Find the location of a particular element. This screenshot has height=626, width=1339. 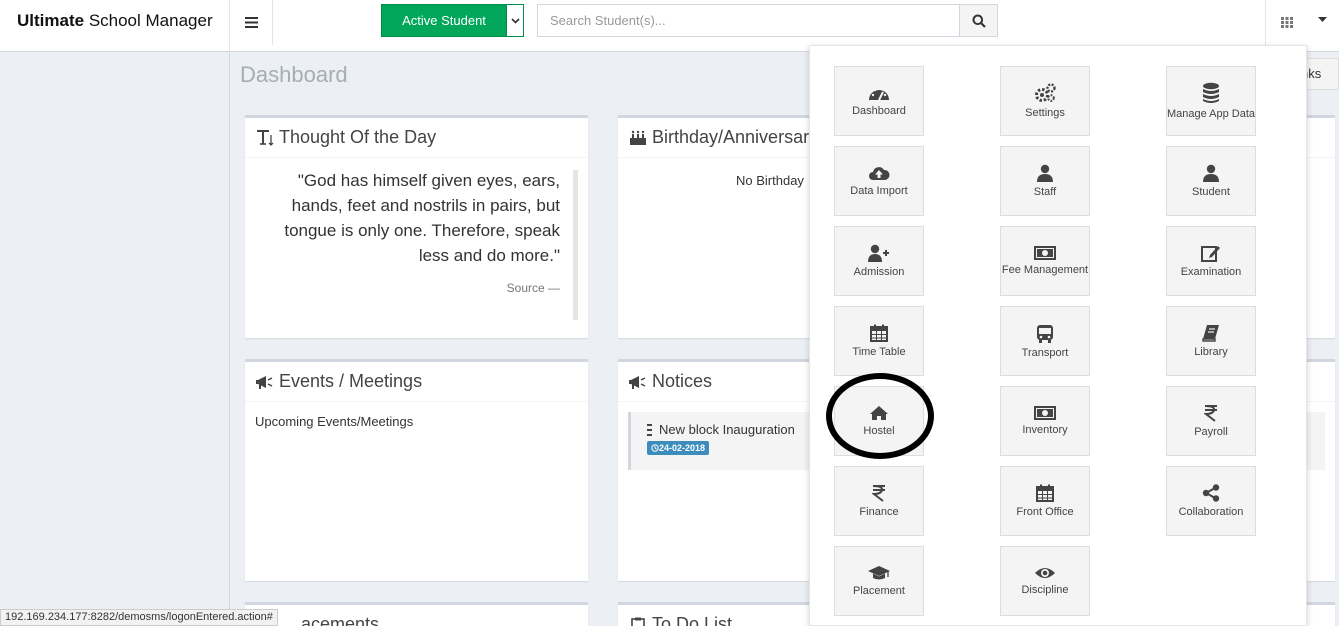

launcher-tile-collaboration: Collaboration is located at coordinates (1211, 501).